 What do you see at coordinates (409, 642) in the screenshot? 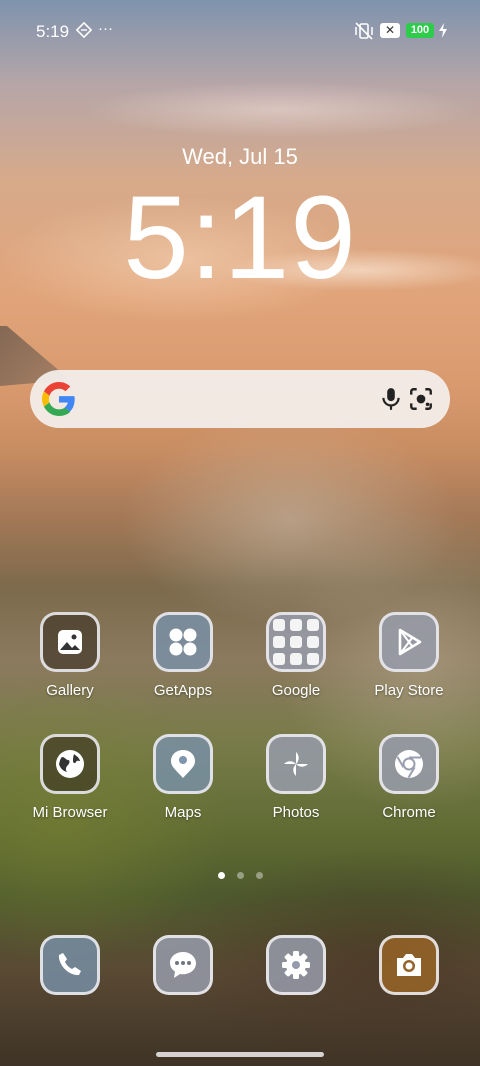
I see `play-store-icon` at bounding box center [409, 642].